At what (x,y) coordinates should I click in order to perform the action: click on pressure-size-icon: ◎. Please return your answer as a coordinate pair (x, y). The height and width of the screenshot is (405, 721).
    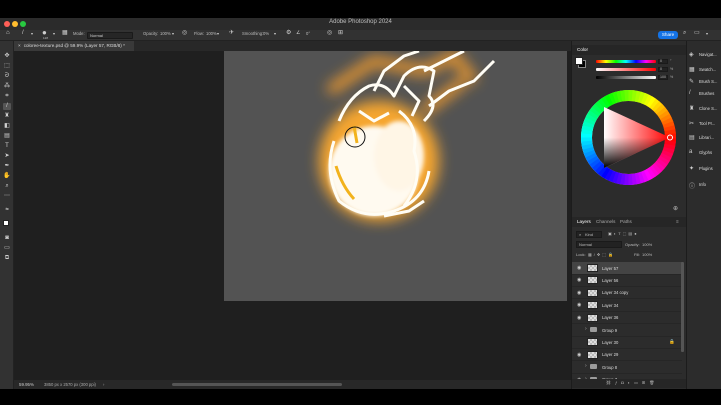
    Looking at the image, I should click on (329, 33).